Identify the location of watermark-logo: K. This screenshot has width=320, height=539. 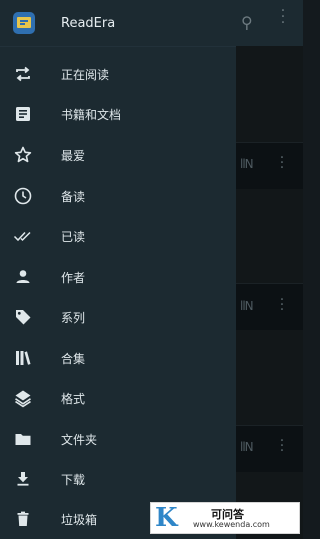
(166, 518).